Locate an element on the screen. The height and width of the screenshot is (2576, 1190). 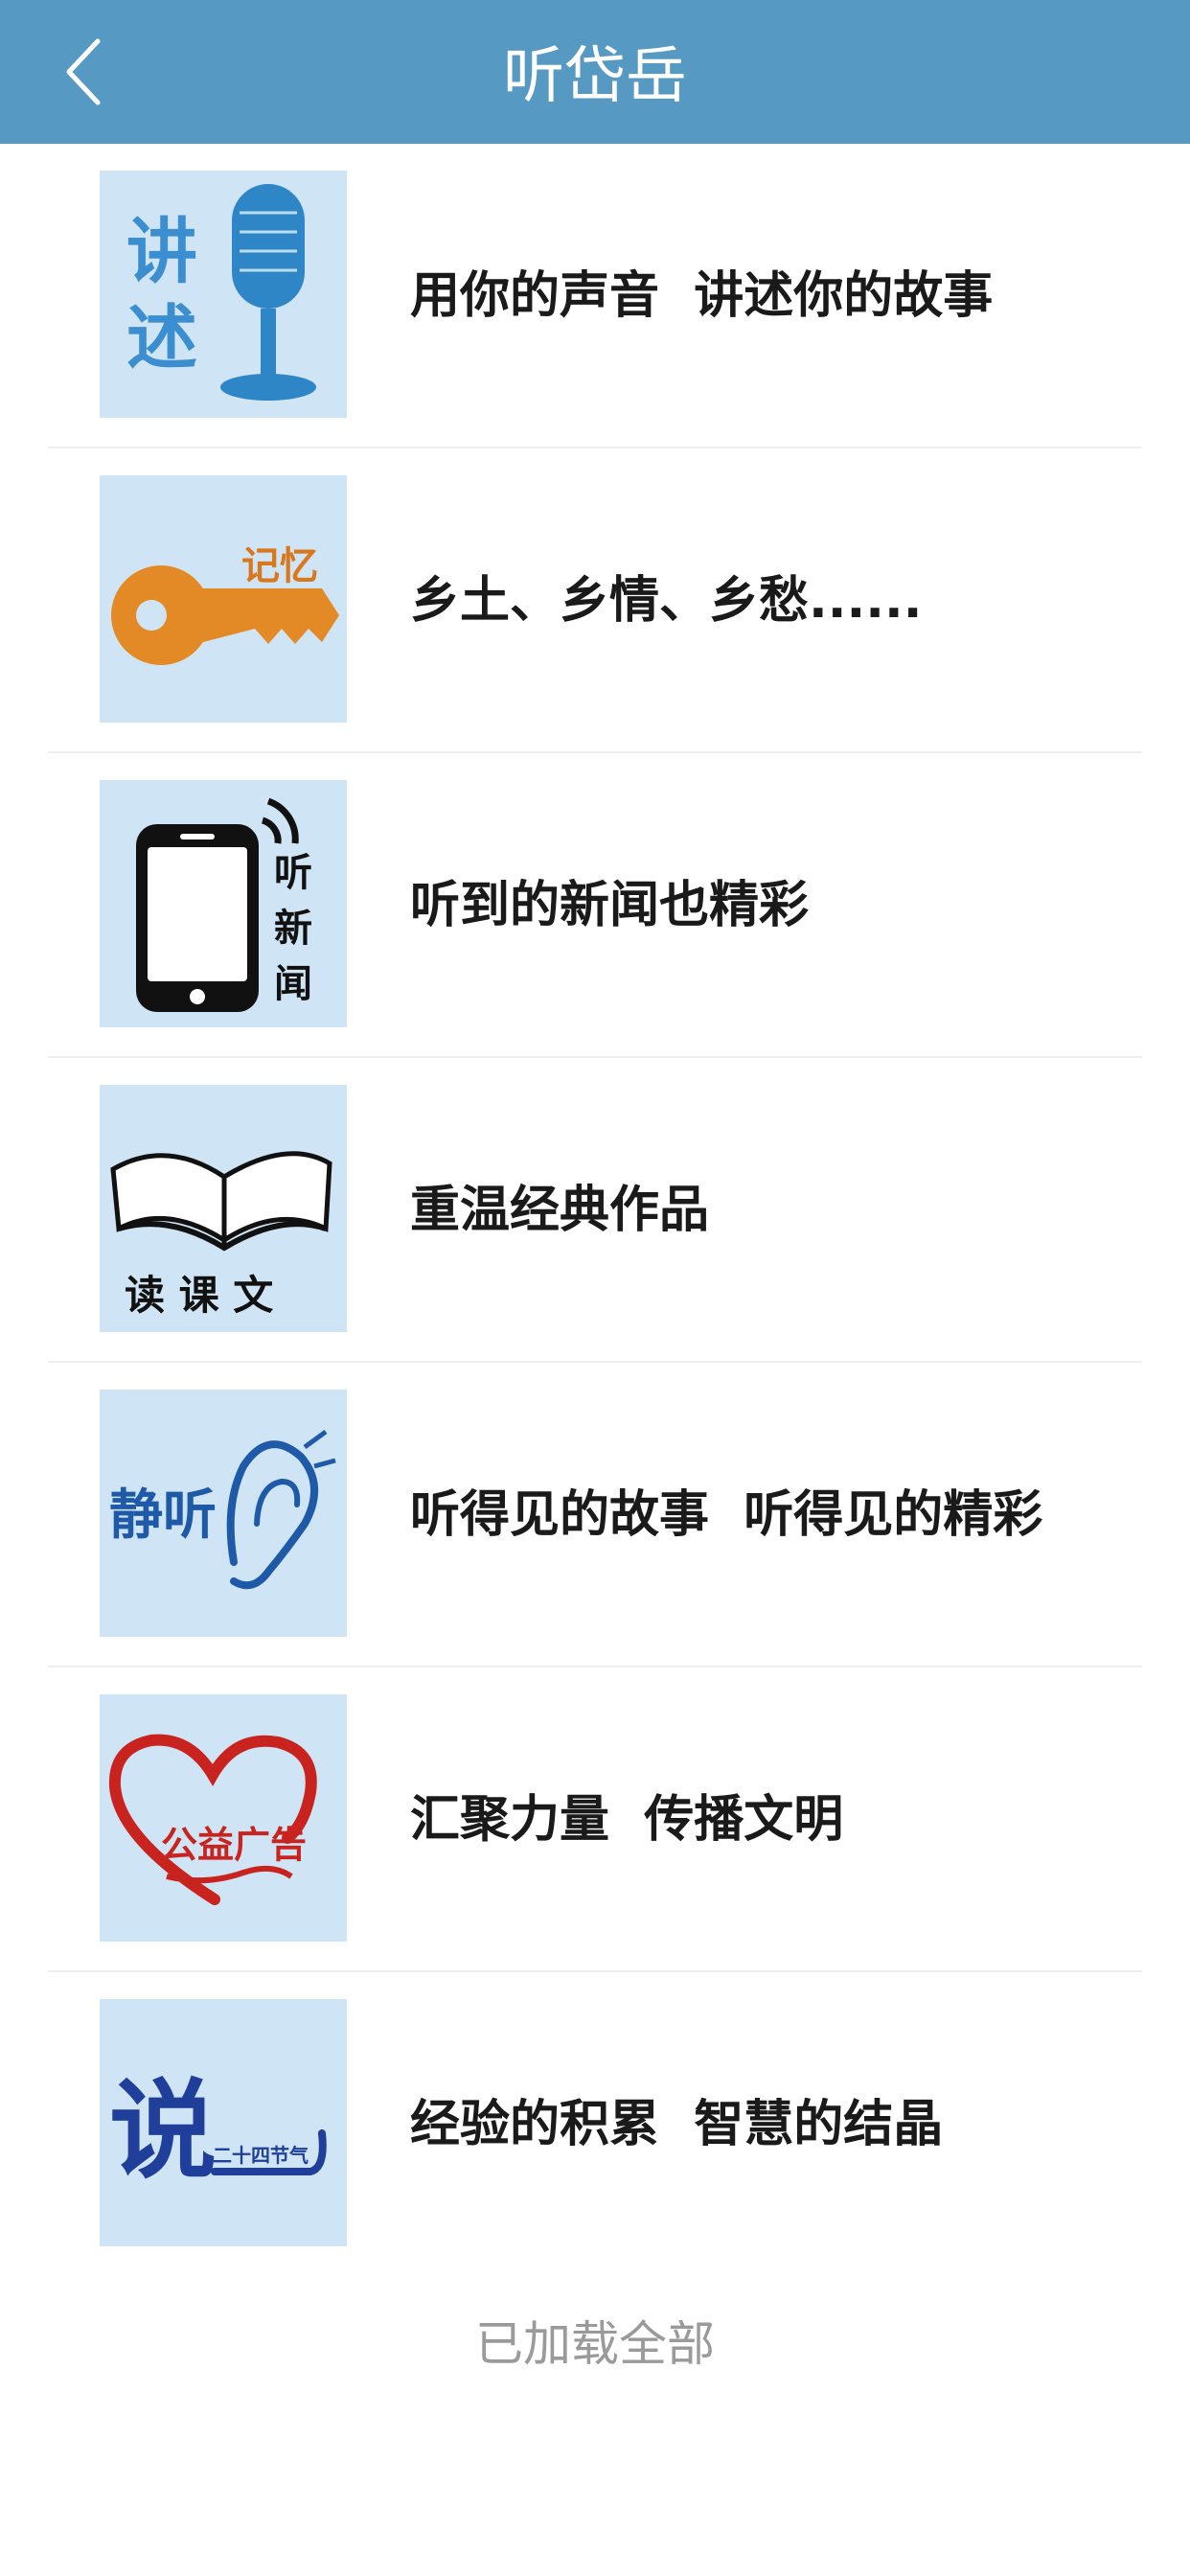
thumb-label-wen: 闻 is located at coordinates (293, 983).